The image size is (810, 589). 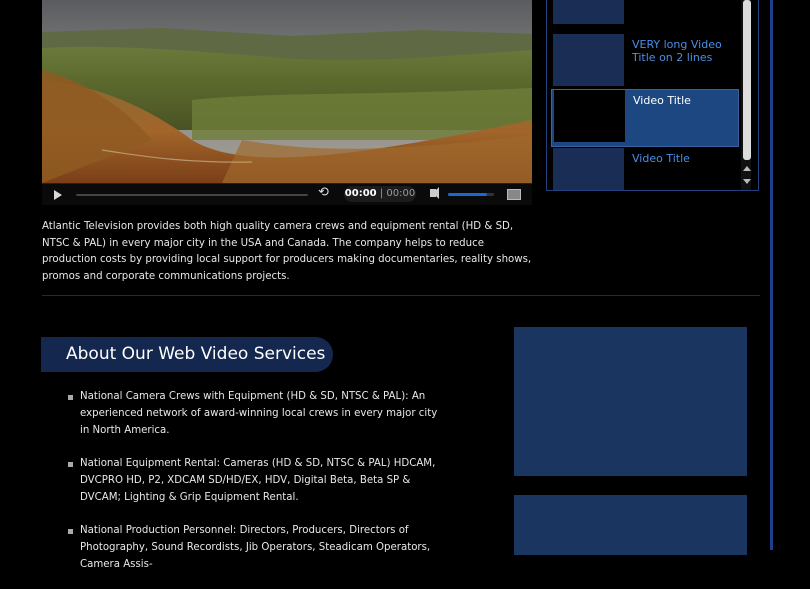 I want to click on time-total: 00:00, so click(x=401, y=193).